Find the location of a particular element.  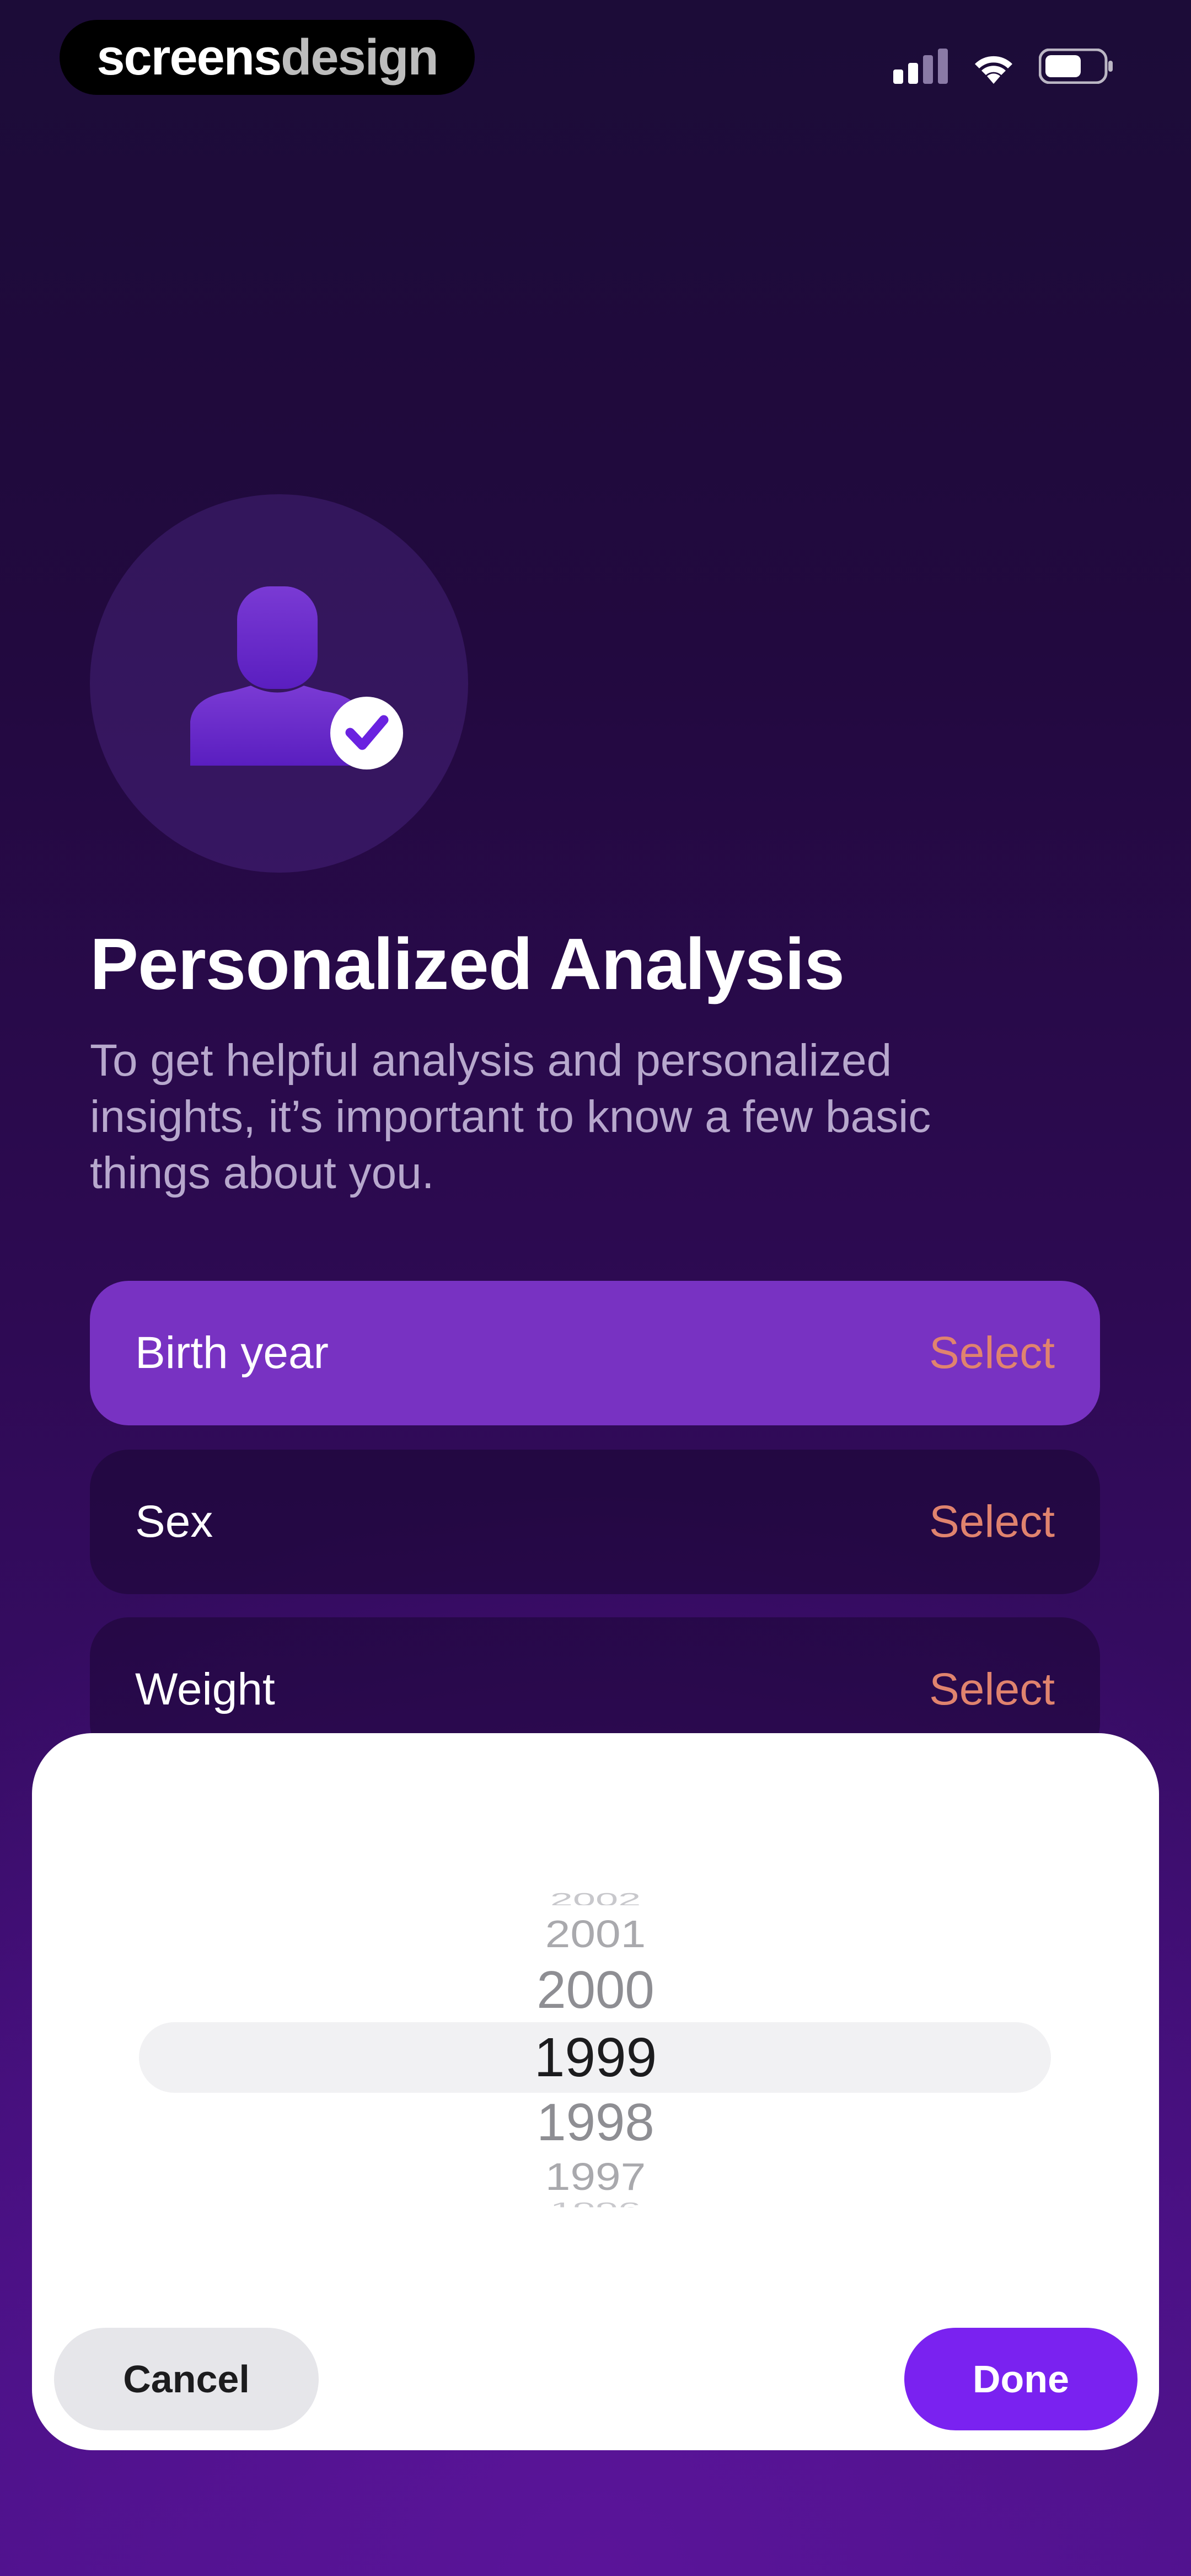

picker-year-option: 2002 is located at coordinates (595, 1897).